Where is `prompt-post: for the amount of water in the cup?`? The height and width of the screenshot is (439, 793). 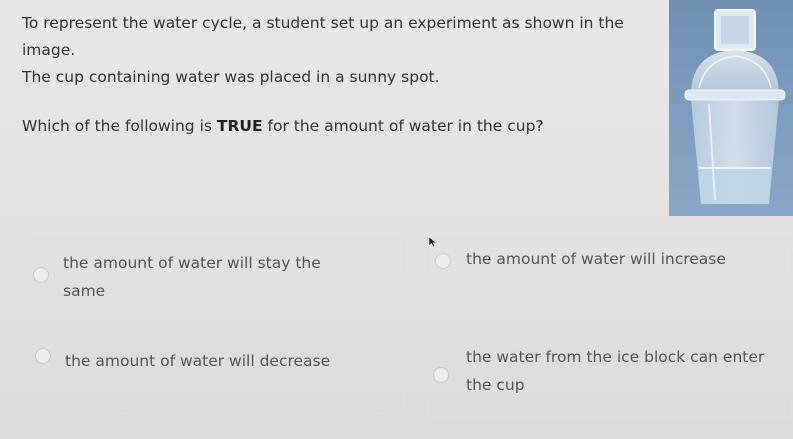 prompt-post: for the amount of water in the cup? is located at coordinates (403, 126).